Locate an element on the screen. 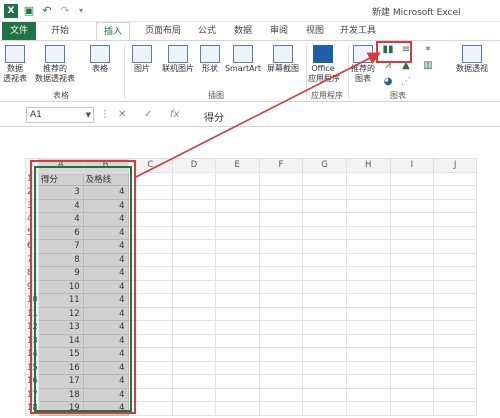 The width and height of the screenshot is (500, 418). pie-chart-icon: ◕ is located at coordinates (388, 83).